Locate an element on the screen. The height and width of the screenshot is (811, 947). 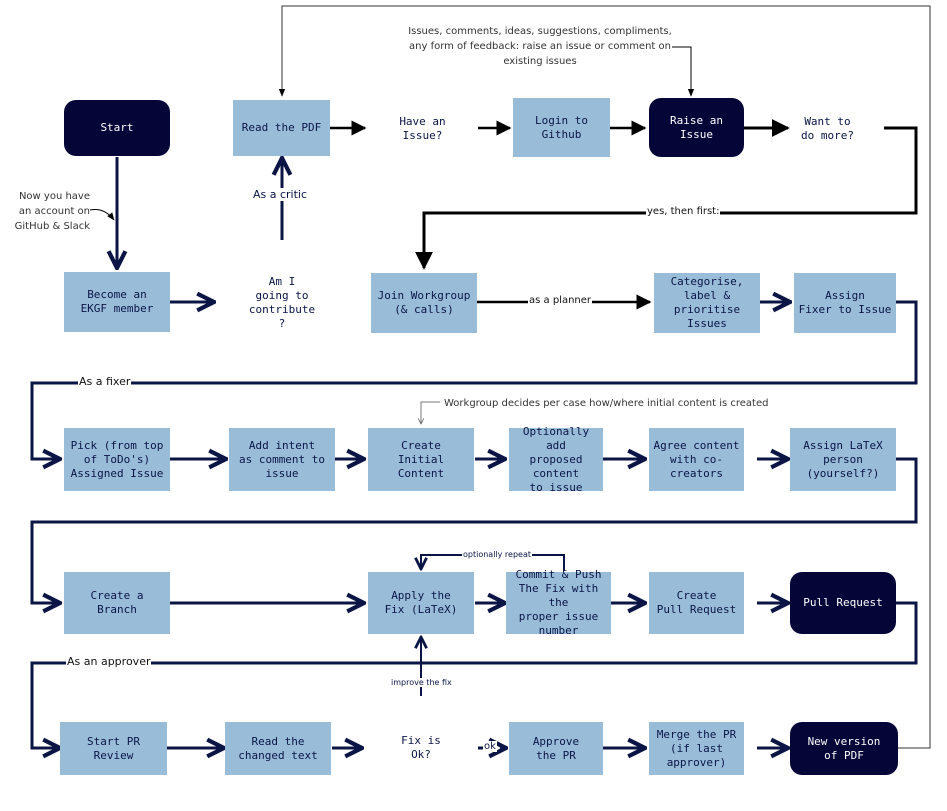
node-join-workgroup: Join Workgroup (& calls) is located at coordinates (424, 303).